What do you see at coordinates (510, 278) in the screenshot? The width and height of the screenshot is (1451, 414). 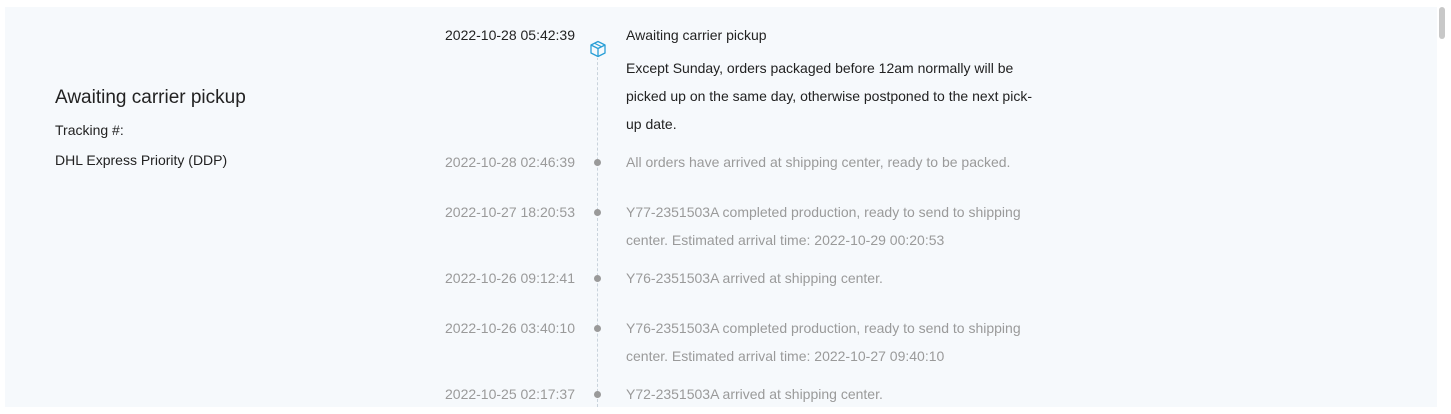 I see `event-time: 2022-10-26 09:12:41` at bounding box center [510, 278].